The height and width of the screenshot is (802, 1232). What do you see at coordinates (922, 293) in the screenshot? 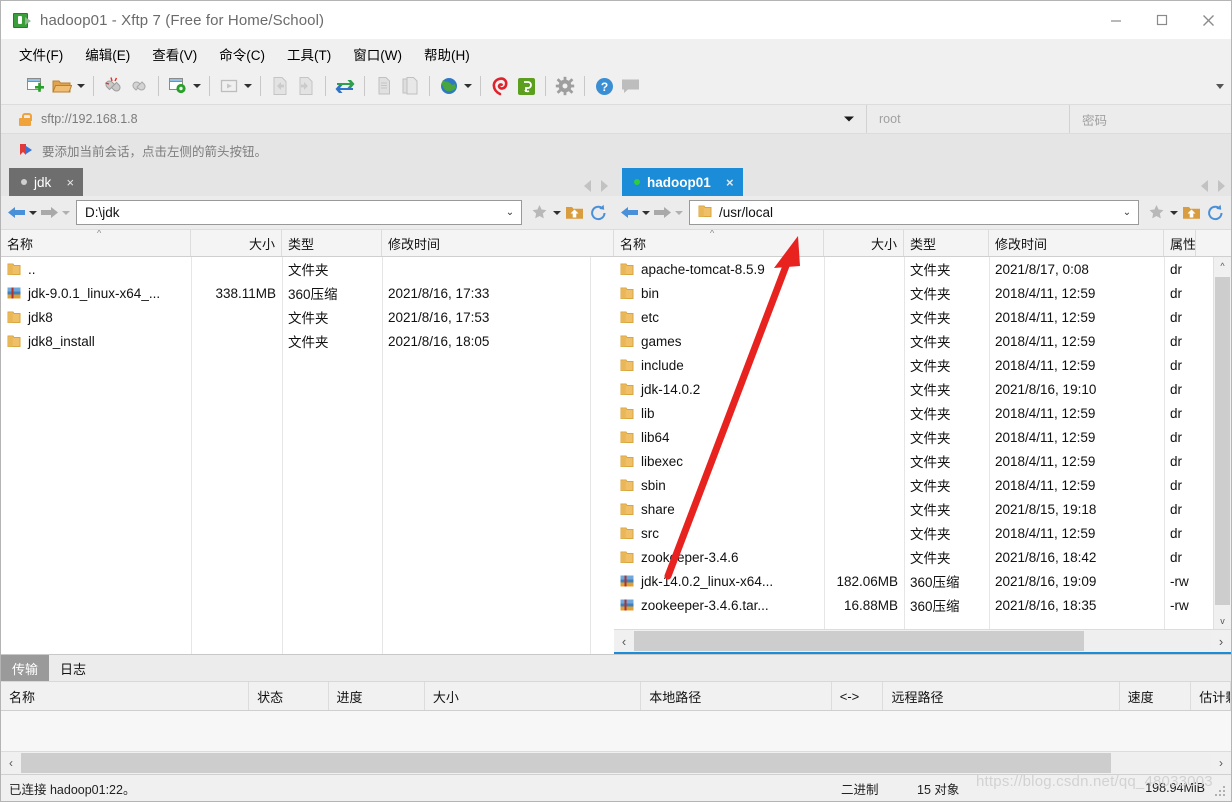
I see `table-row: bin 文件夹 2018/4/11, 12:59 dr` at bounding box center [922, 293].